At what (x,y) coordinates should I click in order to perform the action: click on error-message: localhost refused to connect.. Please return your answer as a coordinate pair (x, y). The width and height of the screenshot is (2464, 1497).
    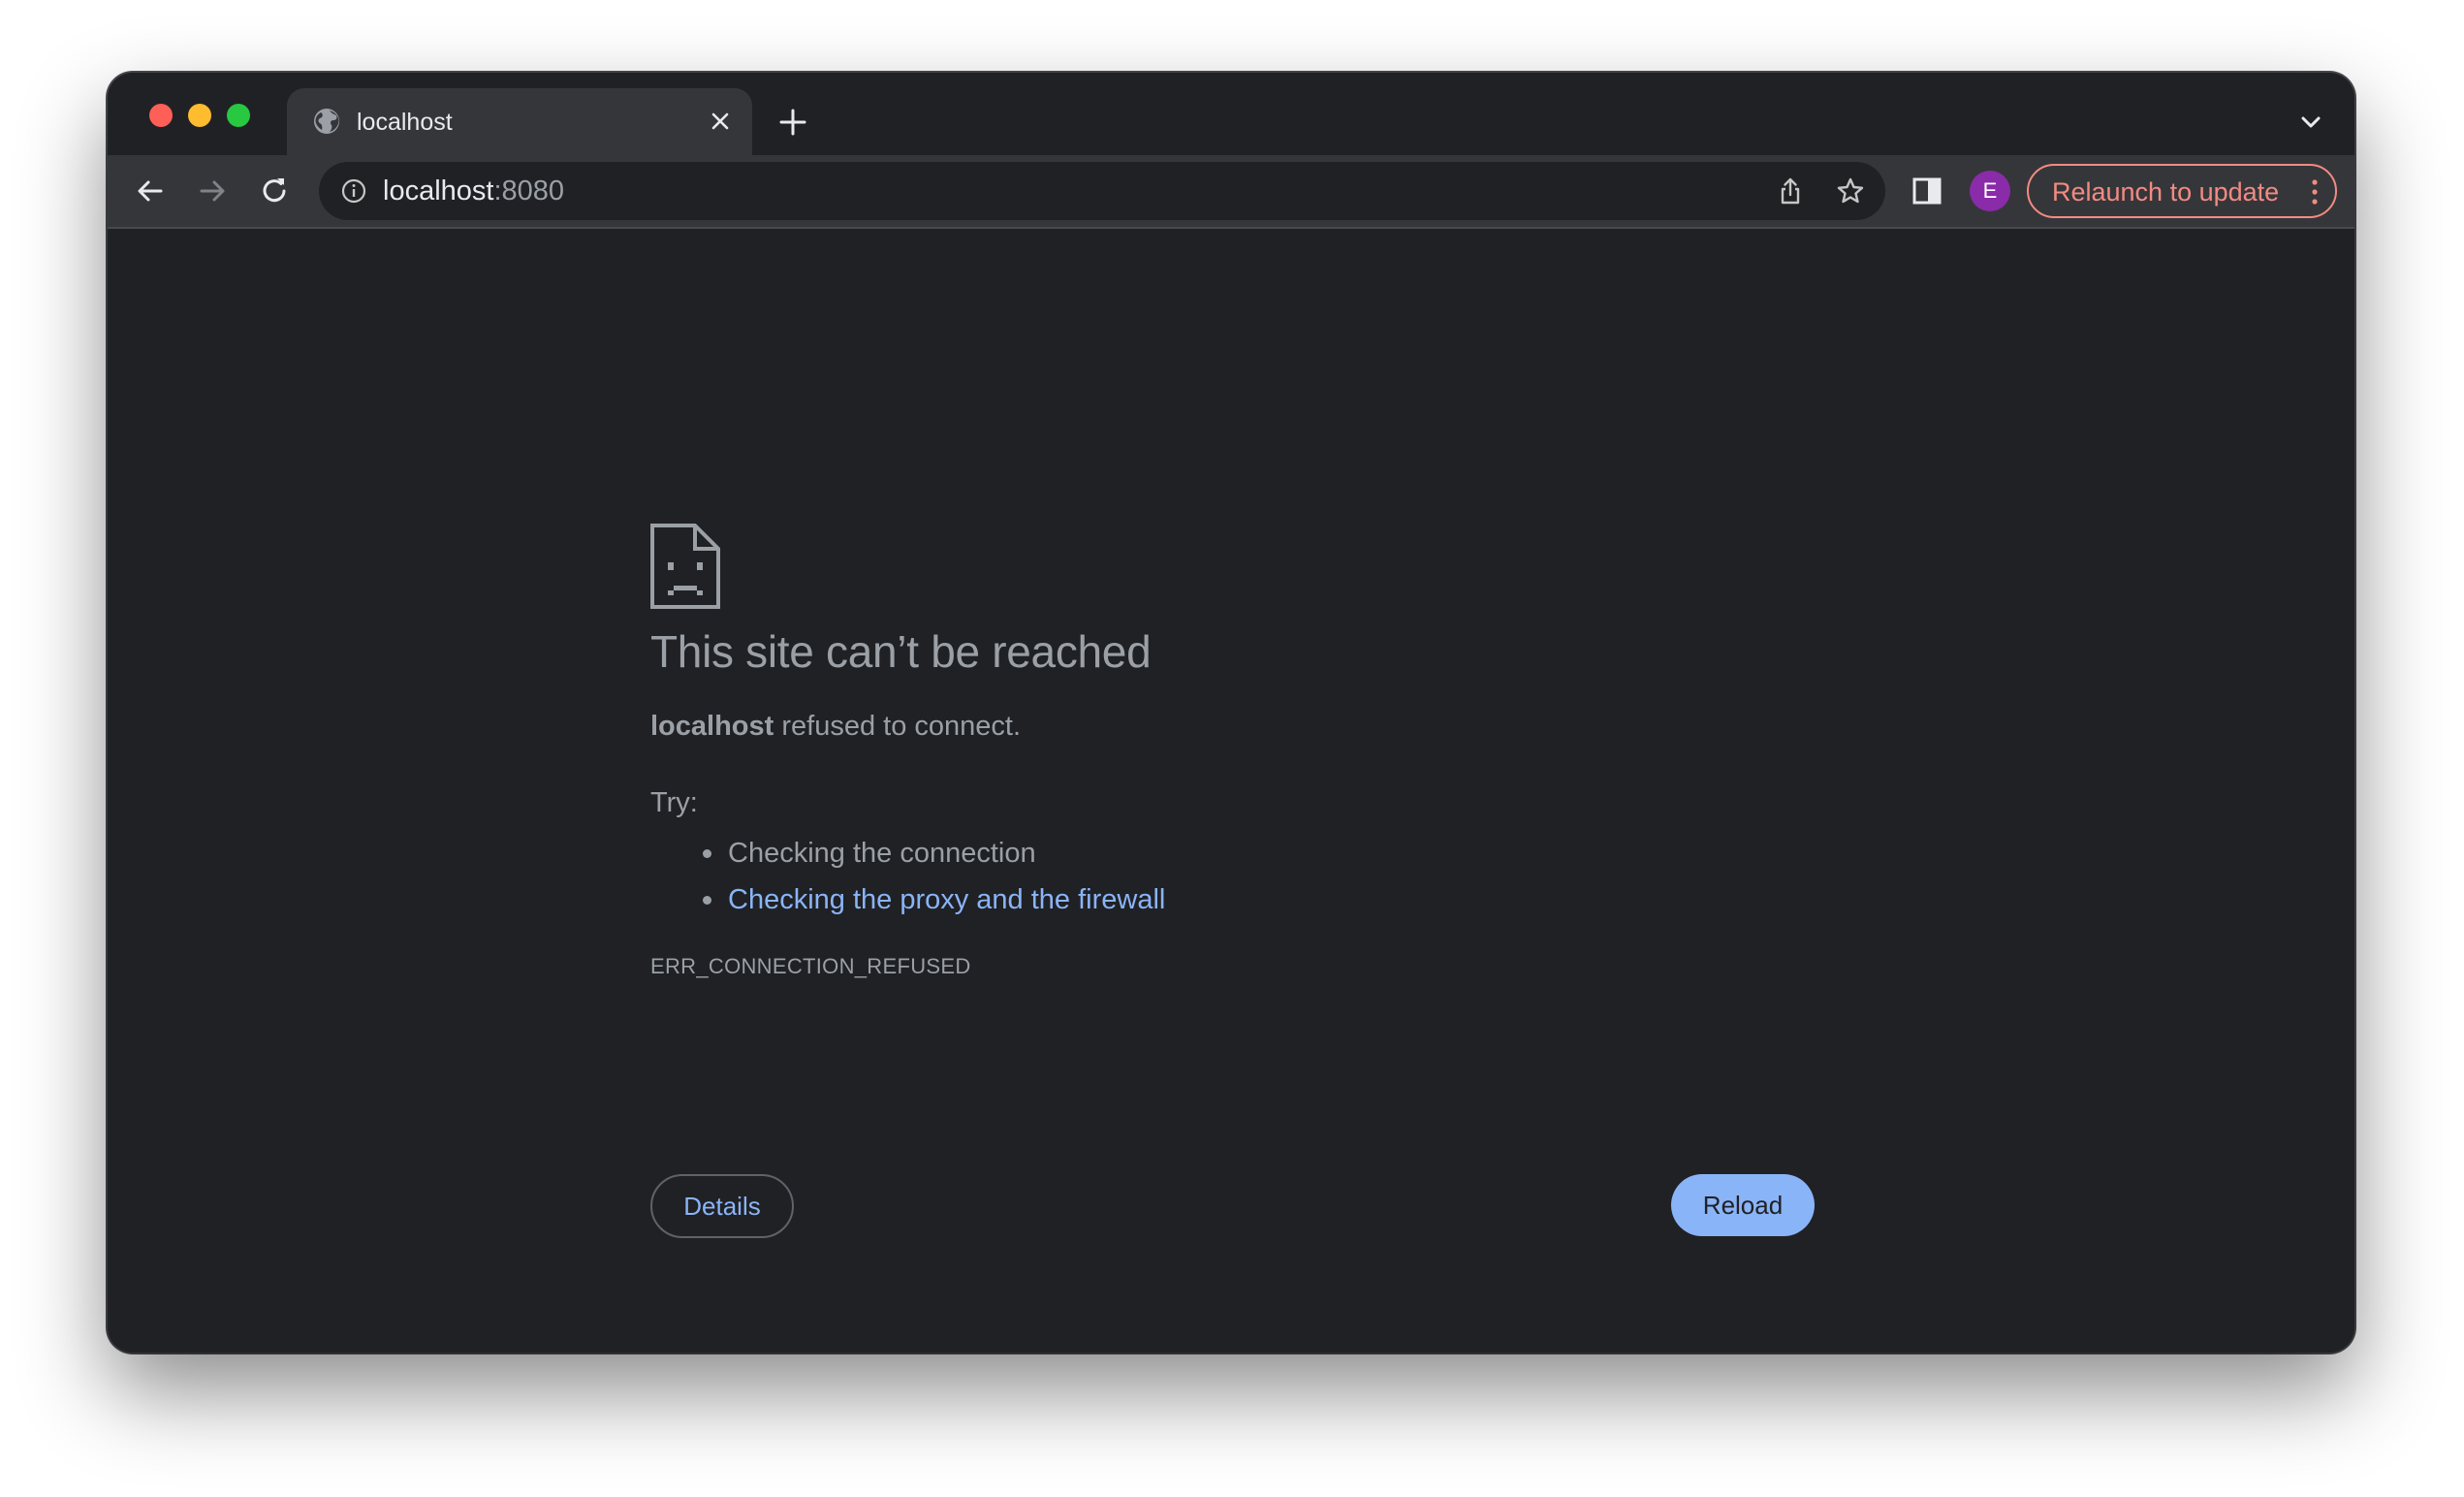
    Looking at the image, I should click on (835, 726).